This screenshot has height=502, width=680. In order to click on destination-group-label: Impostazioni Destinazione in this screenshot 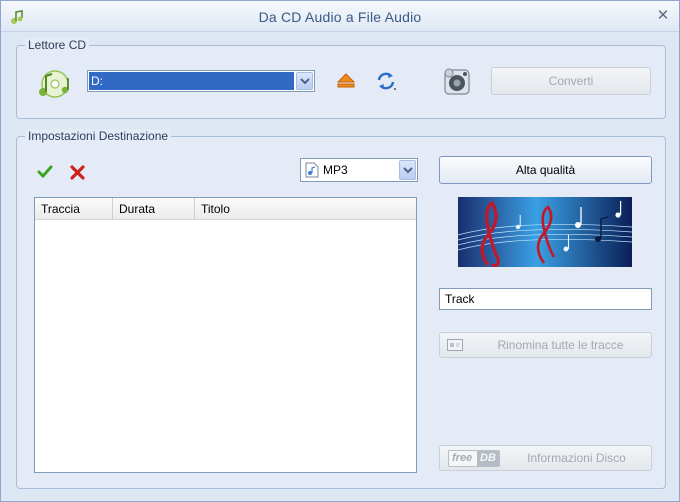, I will do `click(98, 136)`.